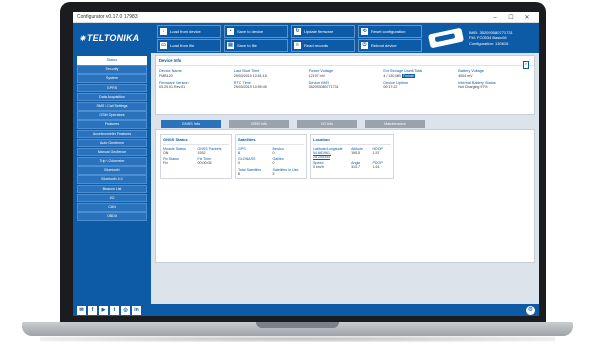 The image size is (595, 344). What do you see at coordinates (230, 45) in the screenshot?
I see `file-save-icon: ▤` at bounding box center [230, 45].